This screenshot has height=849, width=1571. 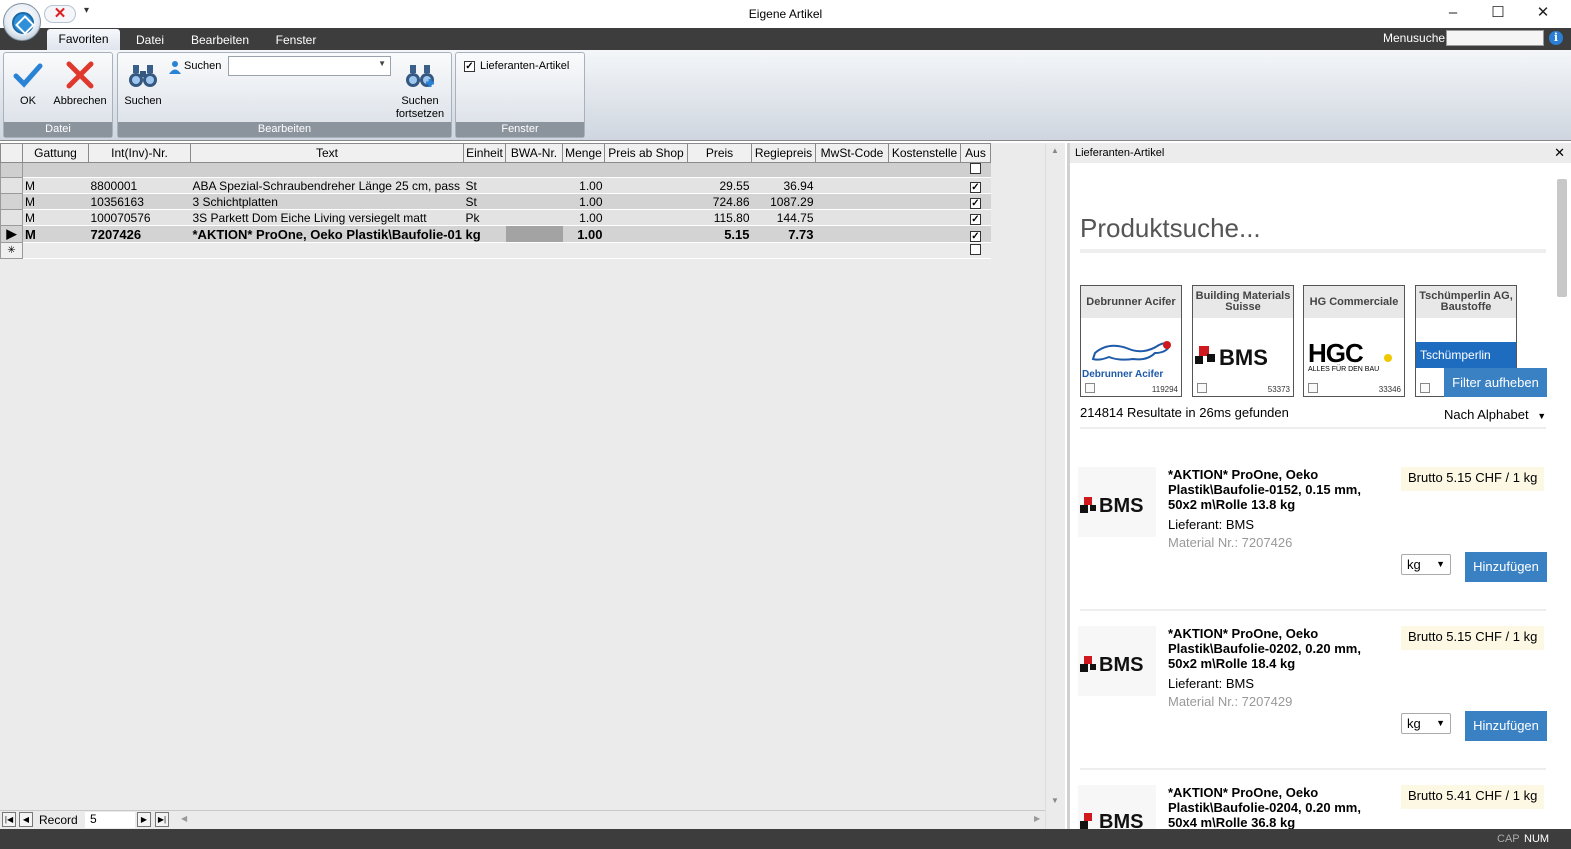 I want to click on cell-regie: 144.75, so click(x=783, y=217).